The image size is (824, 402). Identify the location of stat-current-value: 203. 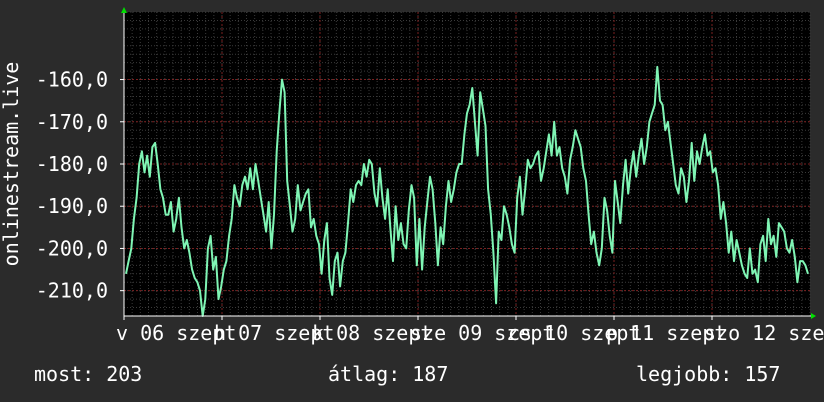
(124, 374).